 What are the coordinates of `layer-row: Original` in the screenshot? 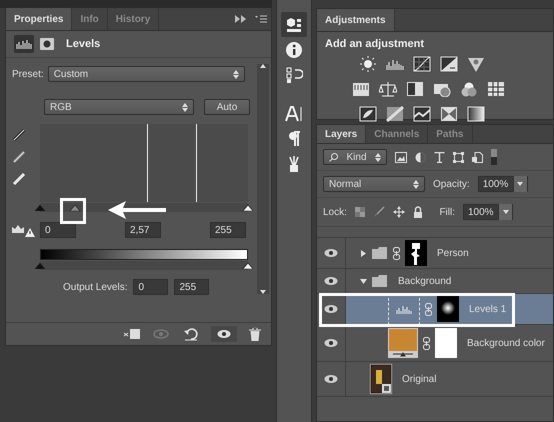 It's located at (435, 379).